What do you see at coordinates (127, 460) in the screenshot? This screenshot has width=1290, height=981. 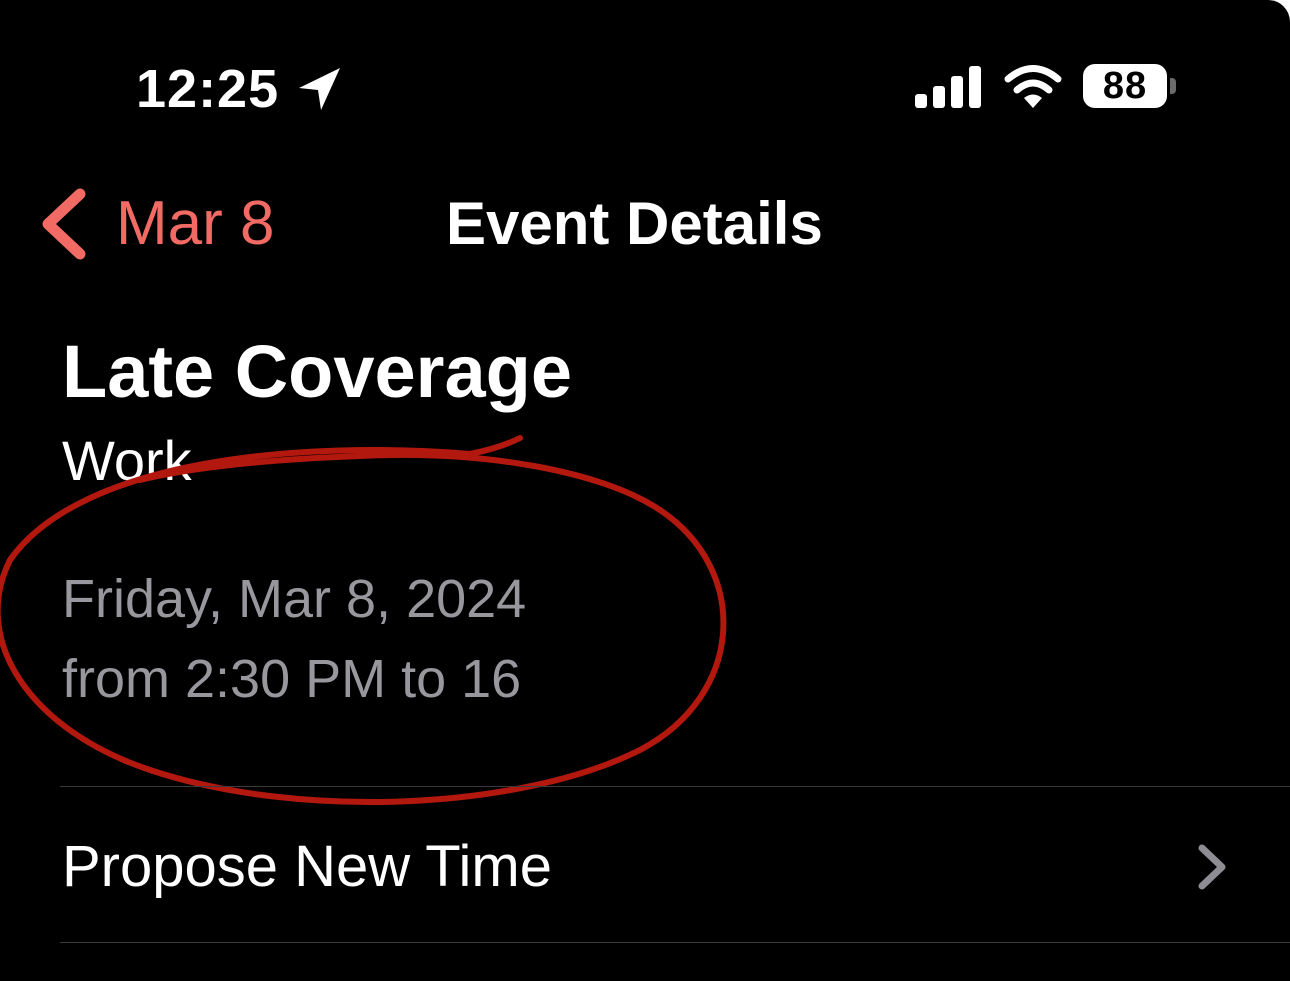 I see `event-calendar: Work` at bounding box center [127, 460].